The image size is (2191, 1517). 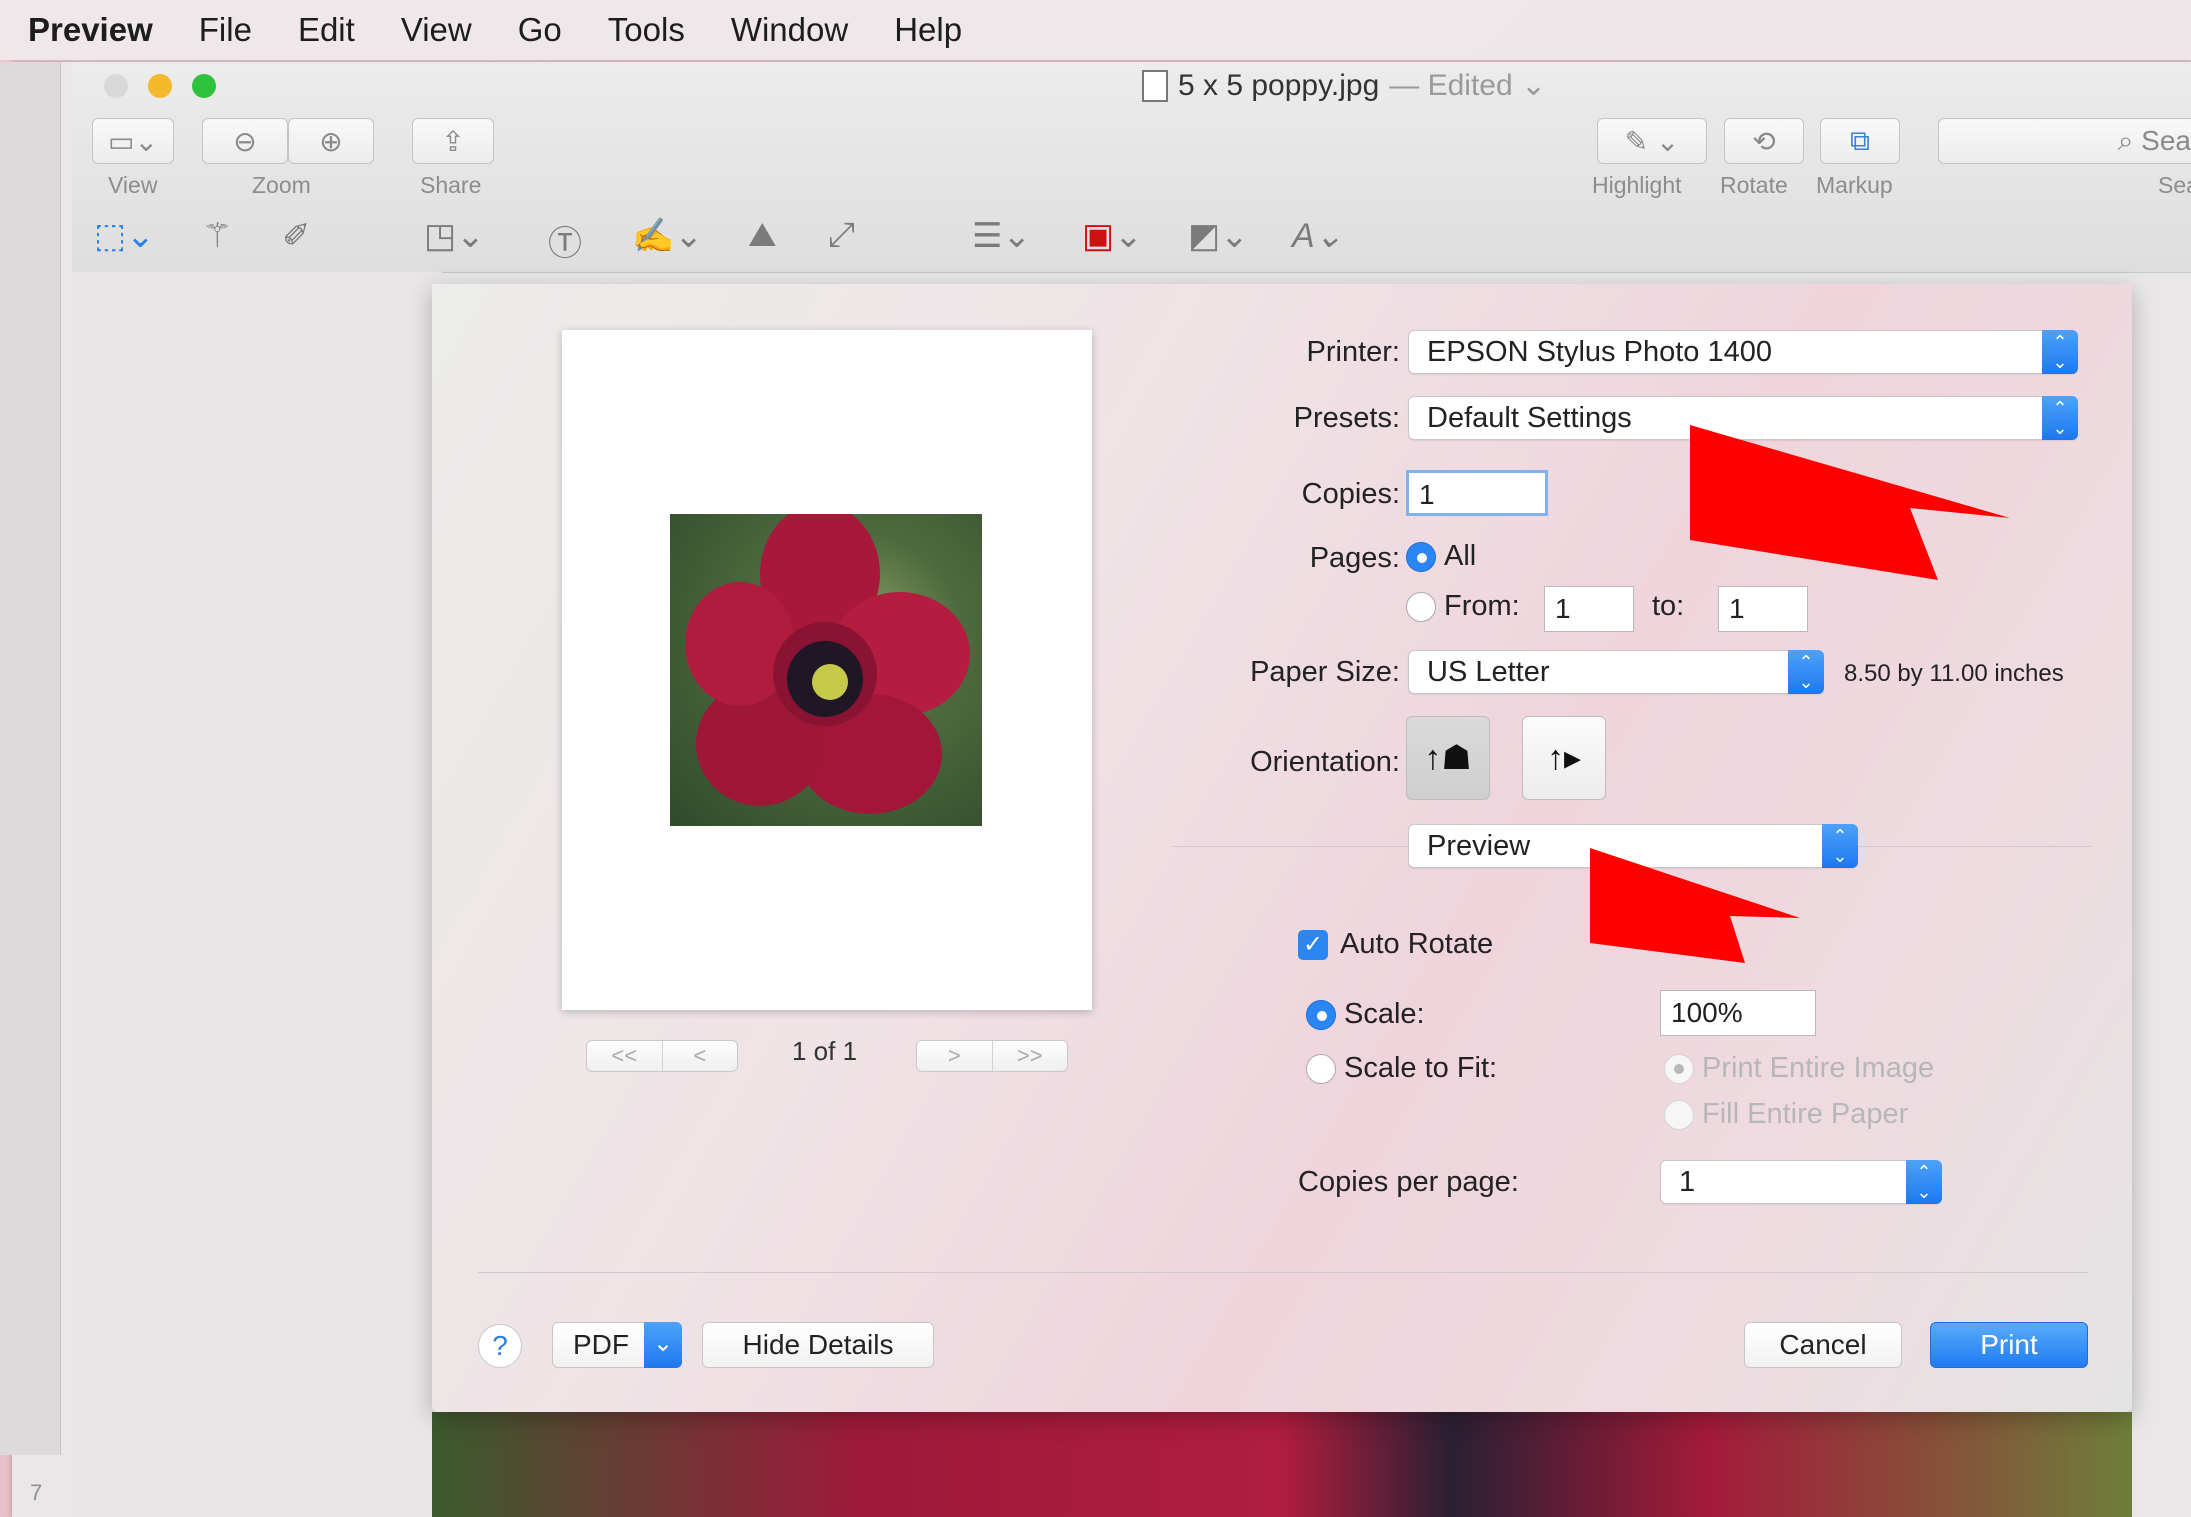 I want to click on fill-color-icon: ◩⌄, so click(x=1218, y=236).